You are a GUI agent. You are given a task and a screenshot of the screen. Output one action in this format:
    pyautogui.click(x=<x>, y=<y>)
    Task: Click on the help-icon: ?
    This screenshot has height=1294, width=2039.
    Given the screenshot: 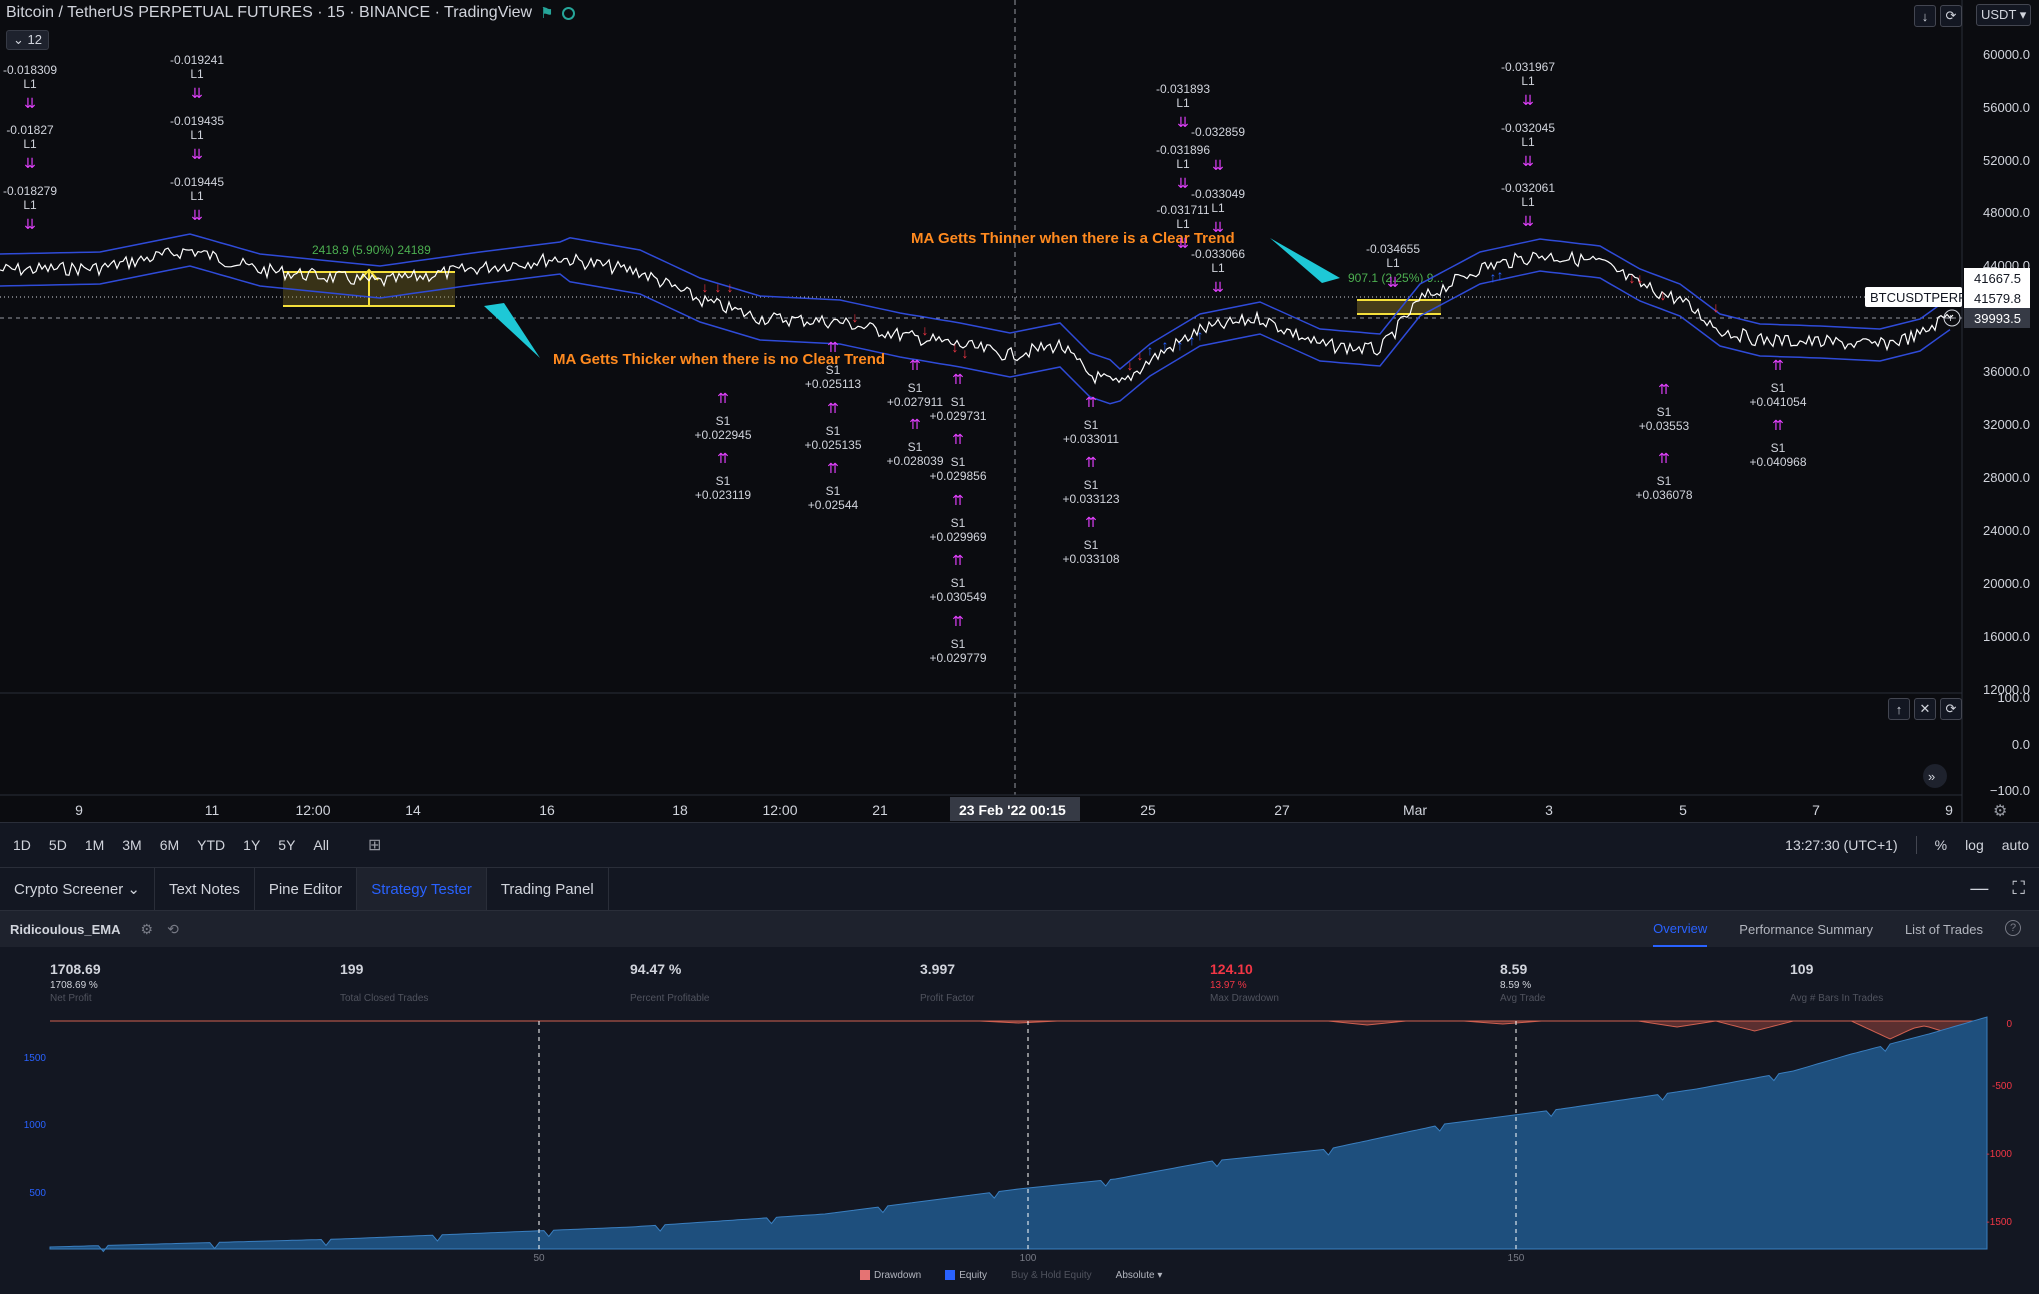 What is the action you would take?
    pyautogui.click(x=2013, y=928)
    